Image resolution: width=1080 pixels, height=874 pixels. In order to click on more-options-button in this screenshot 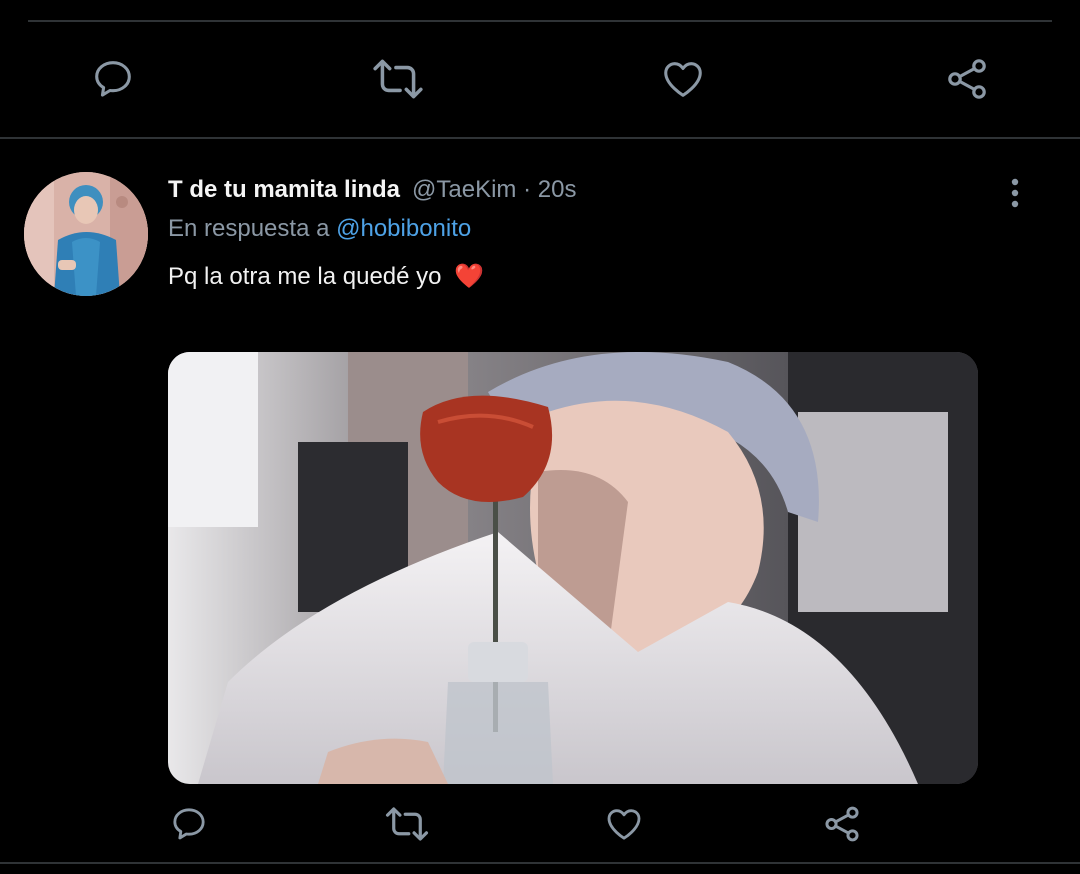, I will do `click(1015, 194)`.